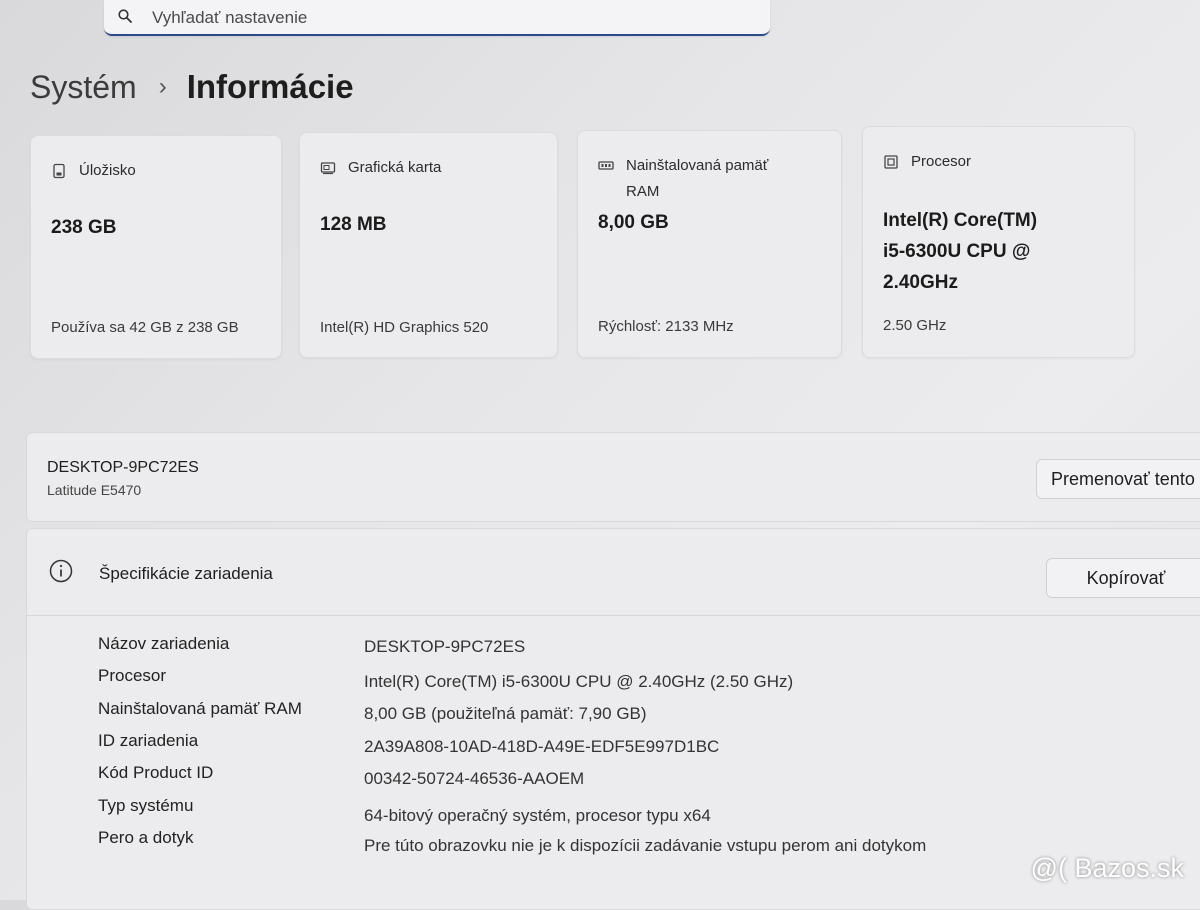 Image resolution: width=1200 pixels, height=910 pixels. What do you see at coordinates (643, 191) in the screenshot?
I see `ram-card-title-line2: RAM` at bounding box center [643, 191].